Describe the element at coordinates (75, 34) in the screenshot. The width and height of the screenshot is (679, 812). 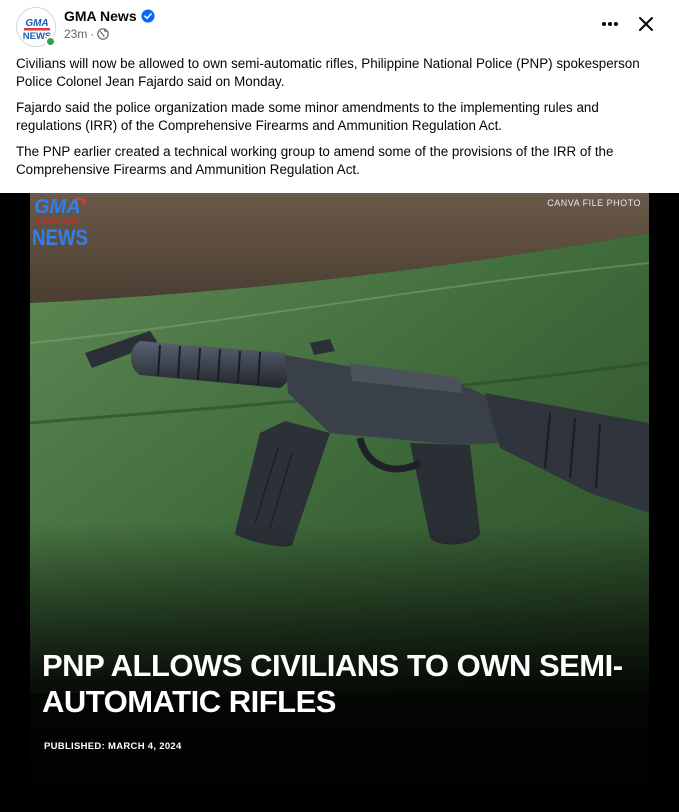
I see `post-timestamp: 23m` at that location.